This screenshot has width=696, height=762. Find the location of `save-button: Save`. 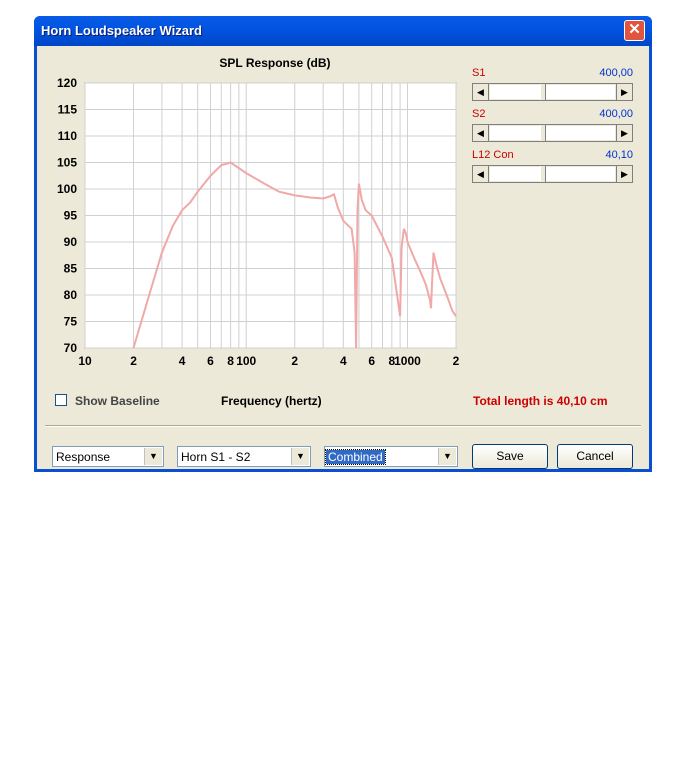

save-button: Save is located at coordinates (510, 456).